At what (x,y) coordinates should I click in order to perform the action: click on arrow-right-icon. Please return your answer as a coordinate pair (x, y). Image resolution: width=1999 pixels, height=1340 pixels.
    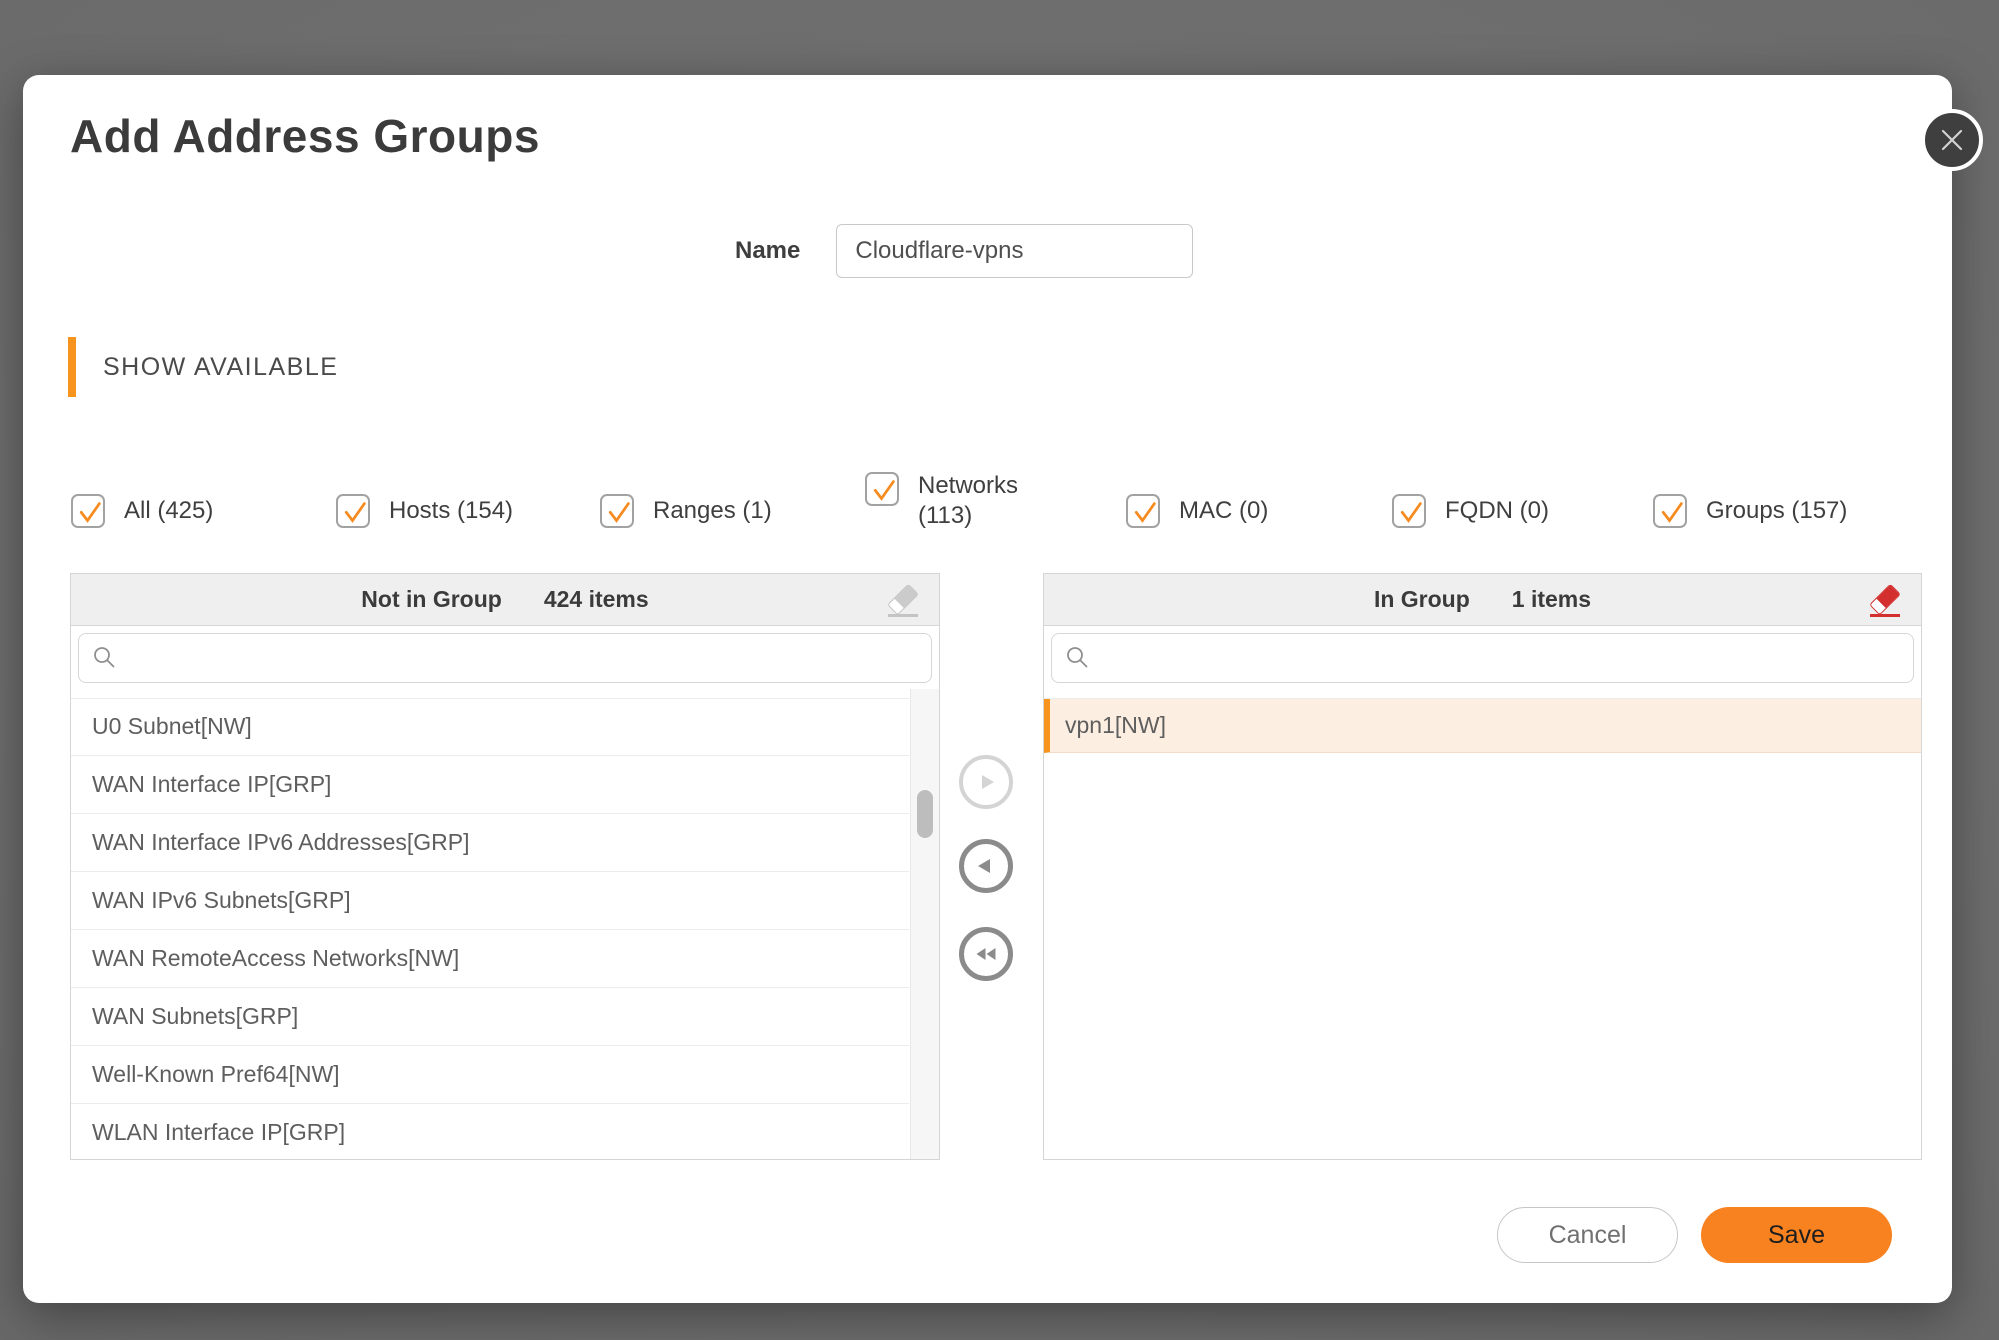
    Looking at the image, I should click on (986, 782).